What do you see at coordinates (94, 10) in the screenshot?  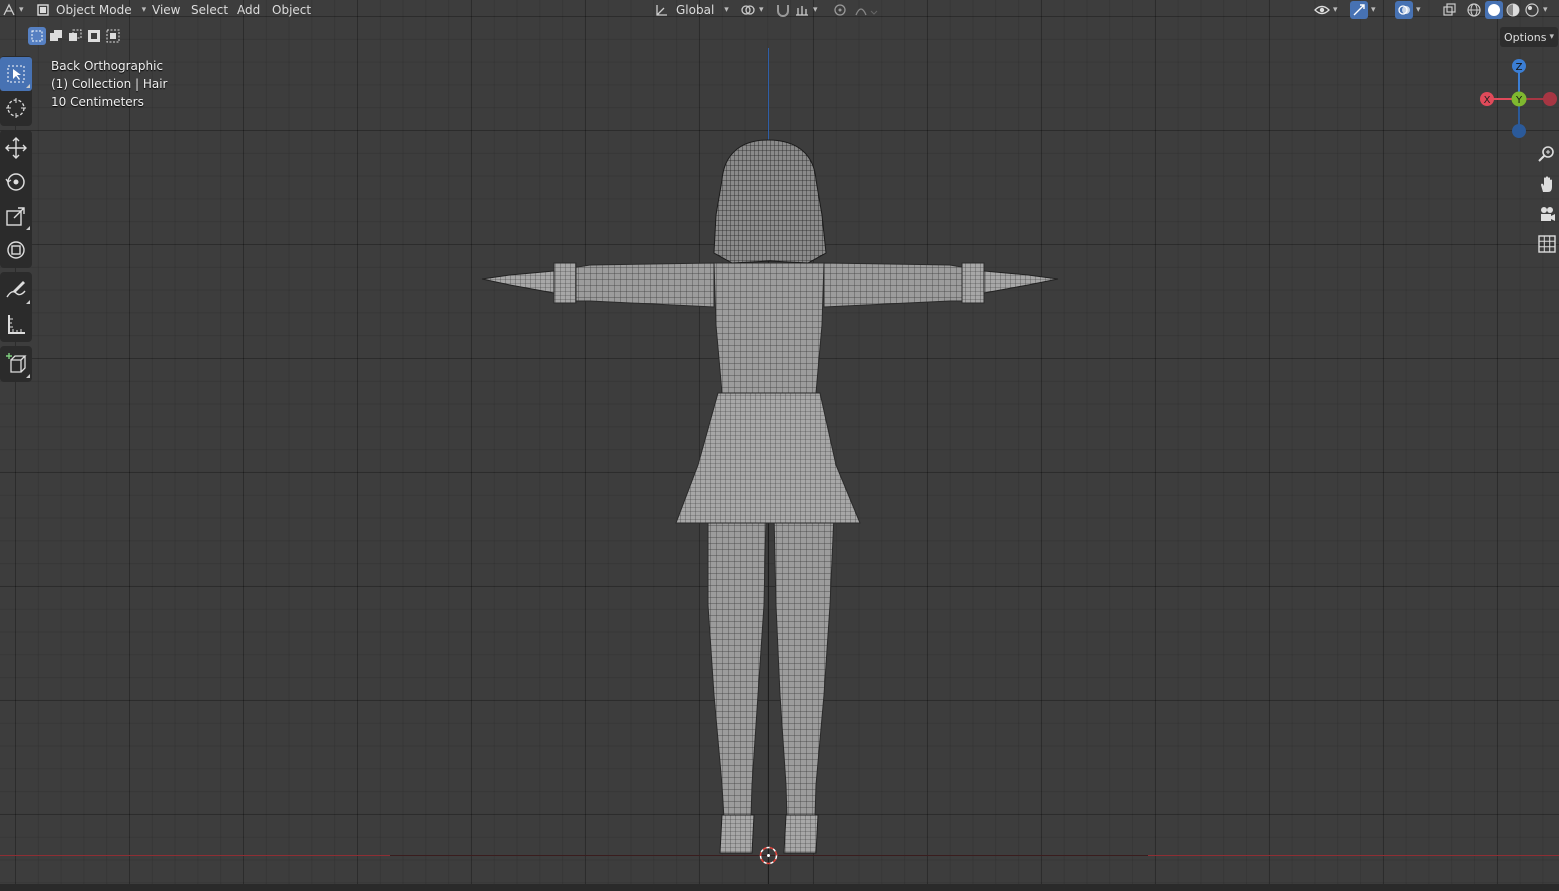 I see `mode-label: Object Mode` at bounding box center [94, 10].